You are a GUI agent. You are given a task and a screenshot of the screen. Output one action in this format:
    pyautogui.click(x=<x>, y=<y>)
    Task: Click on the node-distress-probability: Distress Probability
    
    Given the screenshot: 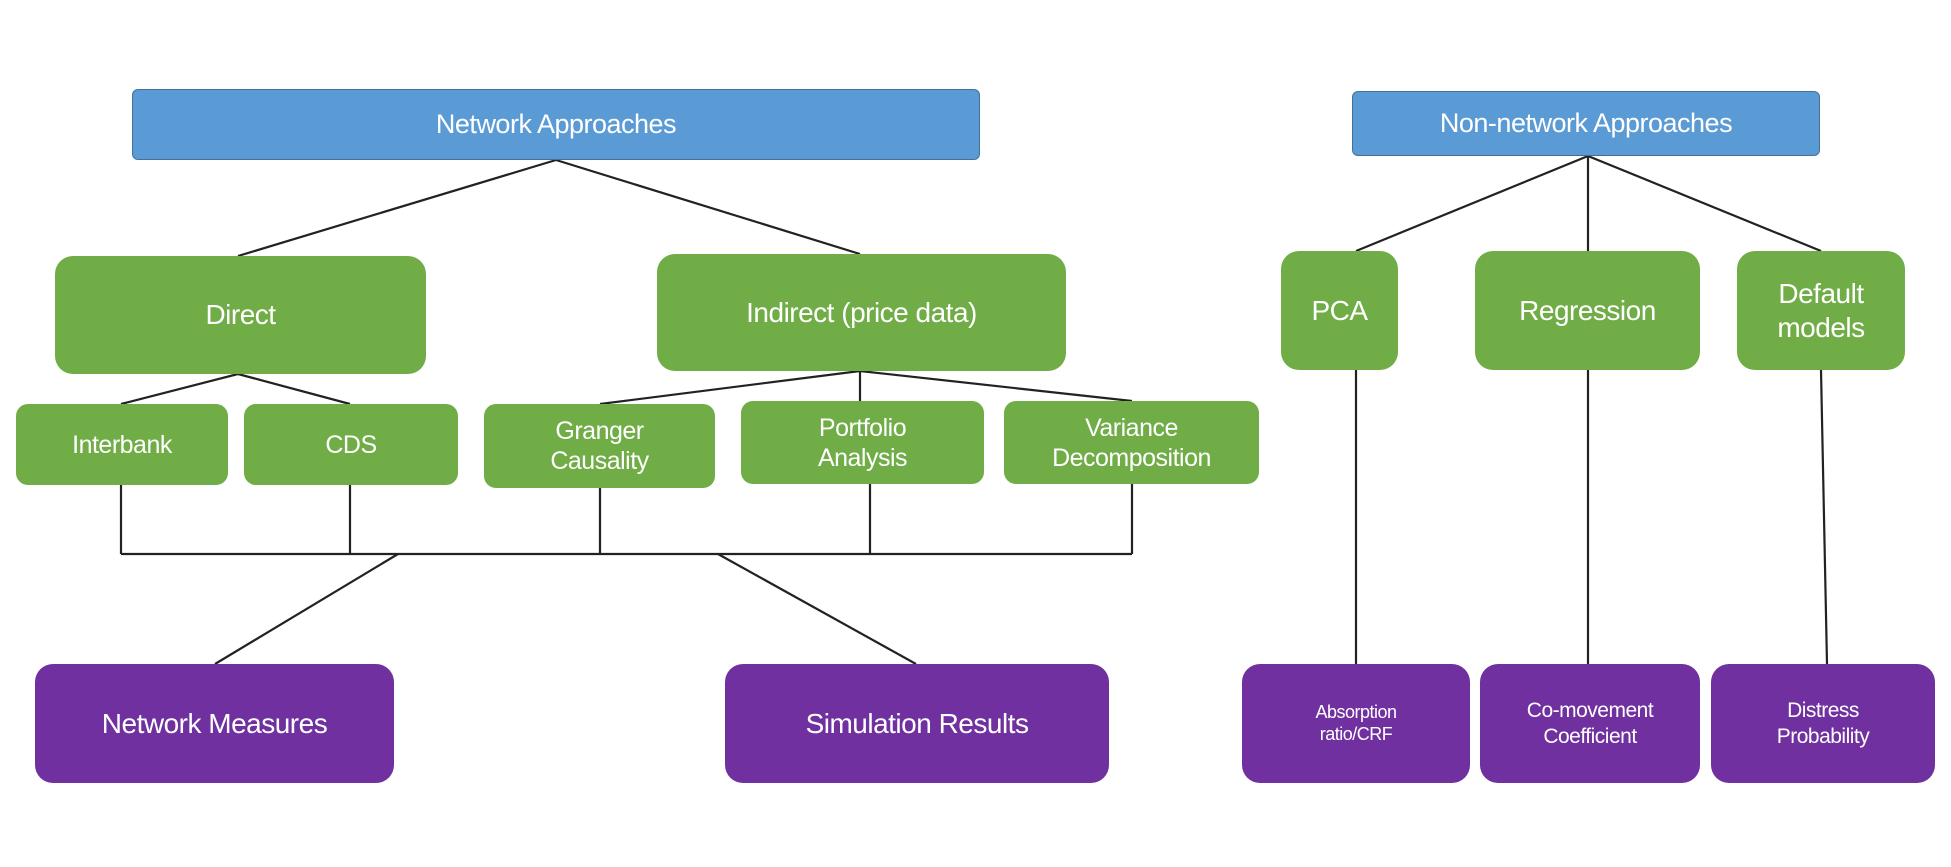 What is the action you would take?
    pyautogui.click(x=1823, y=723)
    